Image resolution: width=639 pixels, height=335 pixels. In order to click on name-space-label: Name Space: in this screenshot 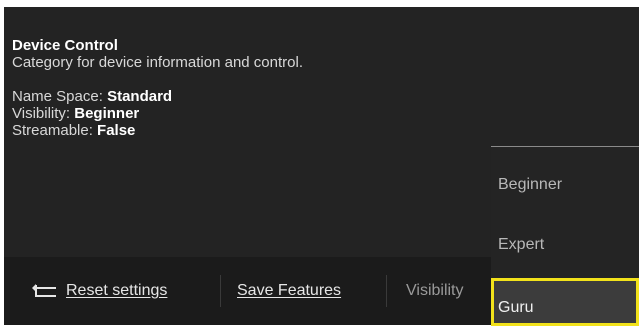, I will do `click(57, 96)`.